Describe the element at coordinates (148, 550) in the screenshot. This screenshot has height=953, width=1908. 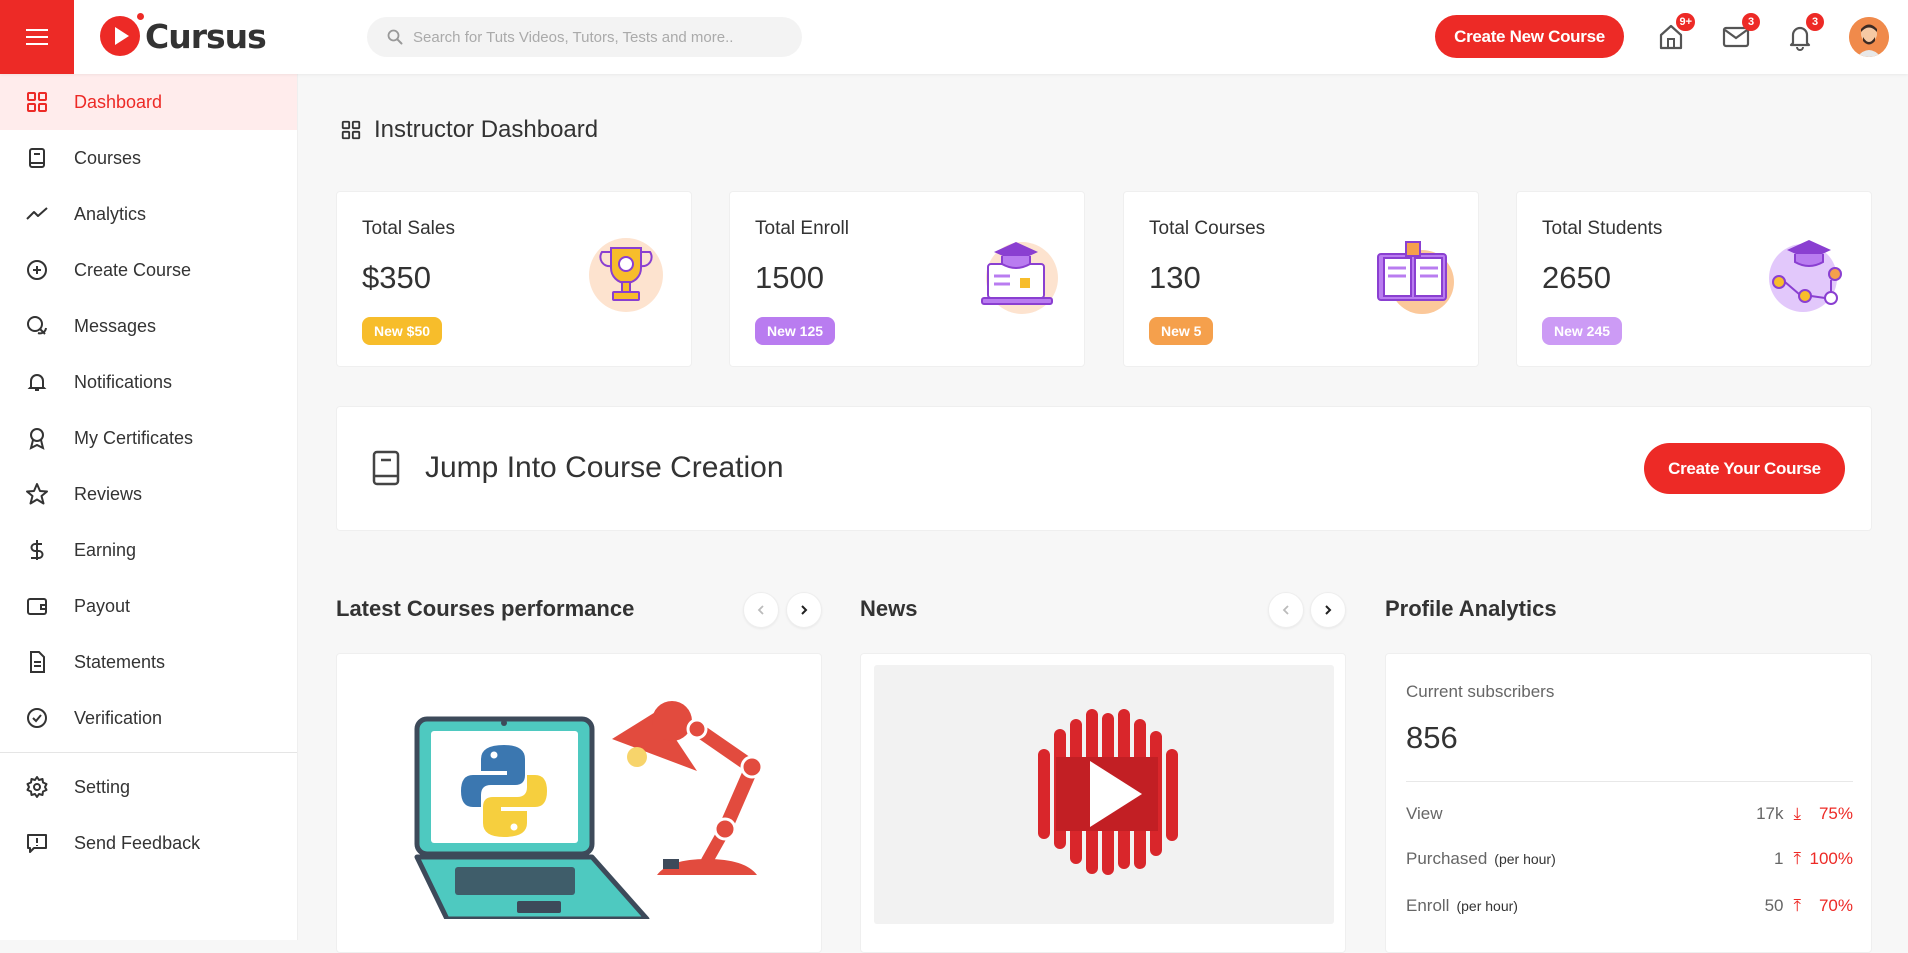
I see `sidebar-item-earning: Earning` at that location.